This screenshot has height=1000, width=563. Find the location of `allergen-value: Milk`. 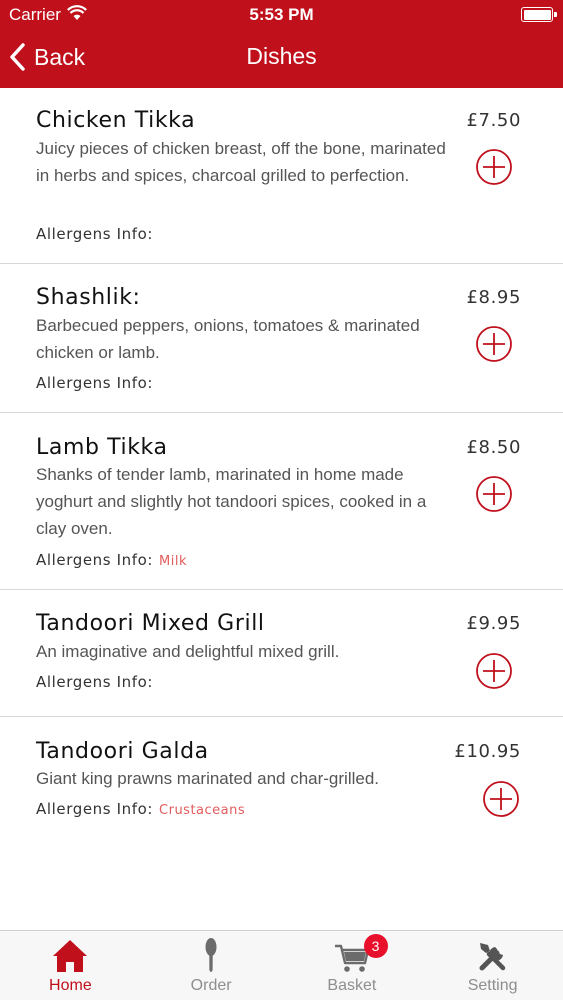

allergen-value: Milk is located at coordinates (173, 561).